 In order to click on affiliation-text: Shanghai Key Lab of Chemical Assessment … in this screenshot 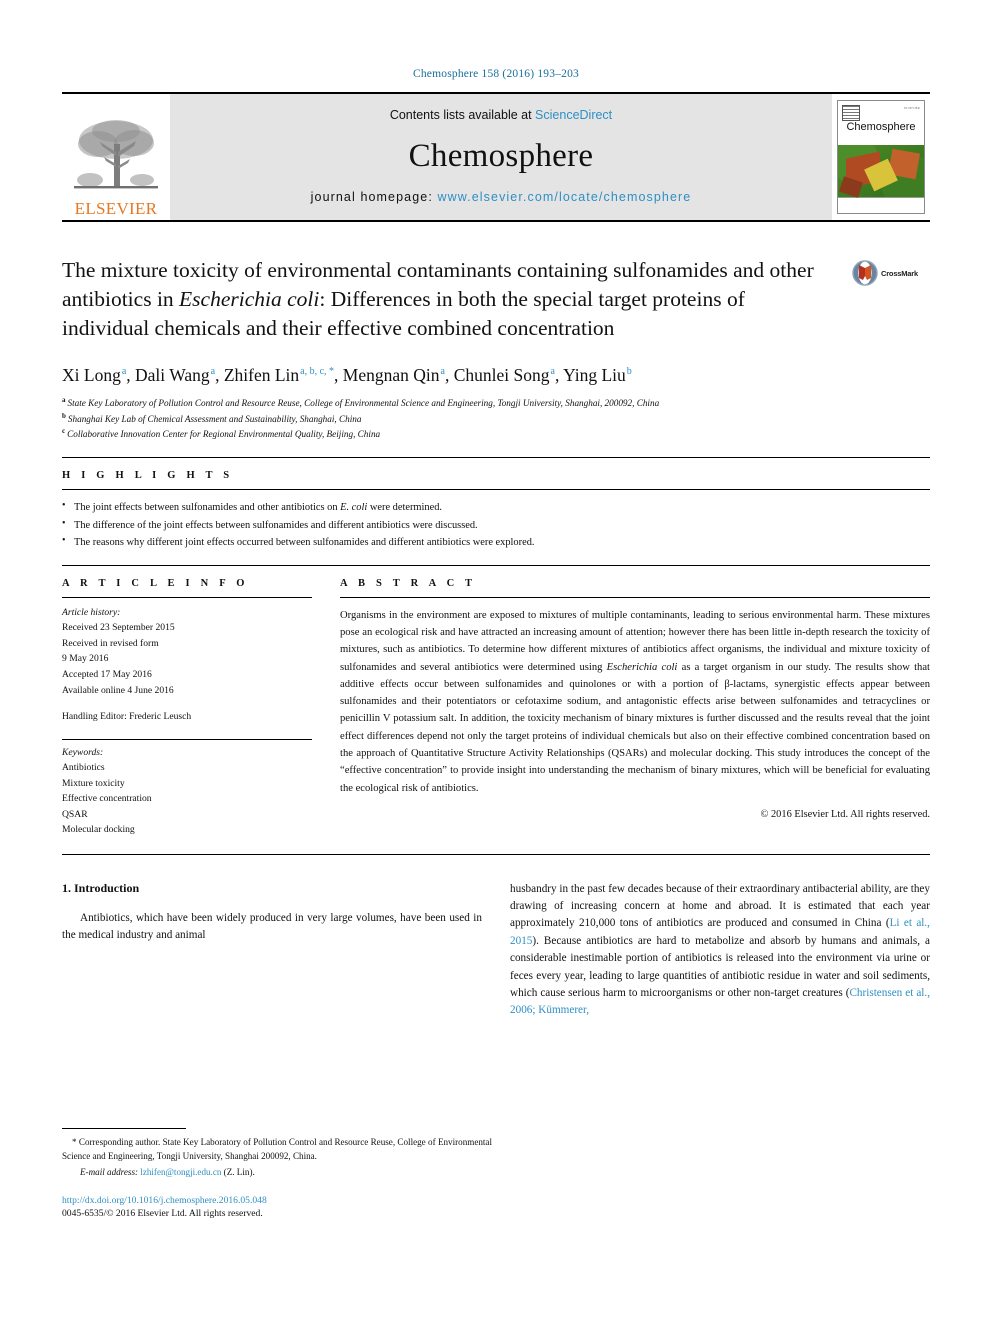, I will do `click(214, 418)`.